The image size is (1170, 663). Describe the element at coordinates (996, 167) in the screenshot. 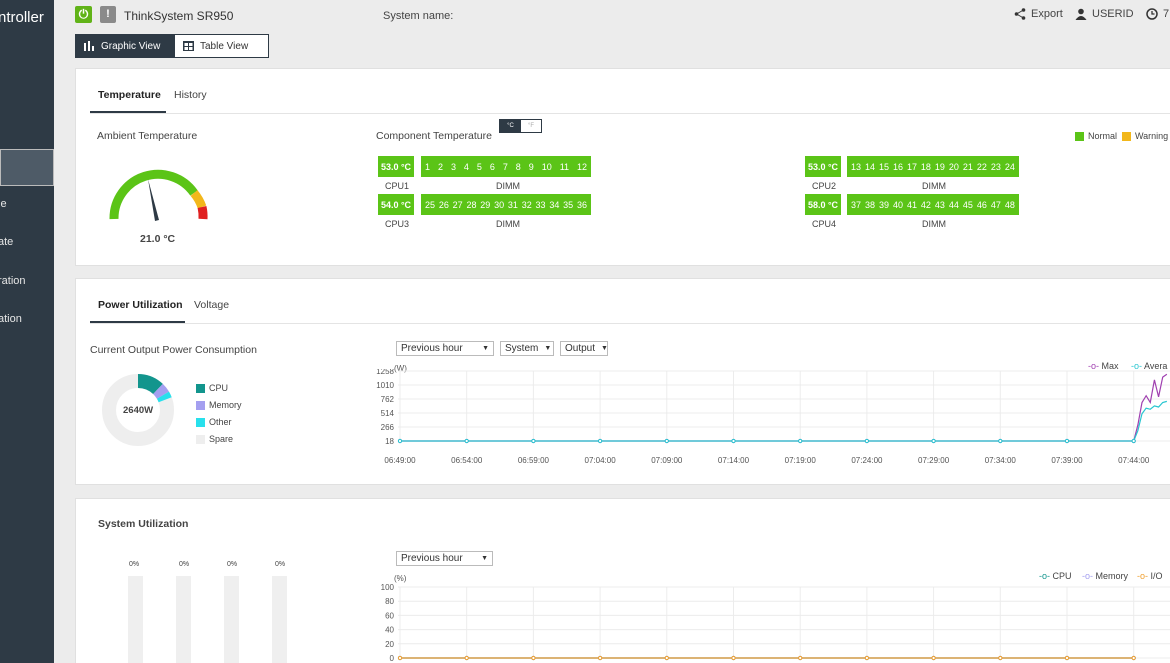

I see `dimm-slot: 23` at that location.